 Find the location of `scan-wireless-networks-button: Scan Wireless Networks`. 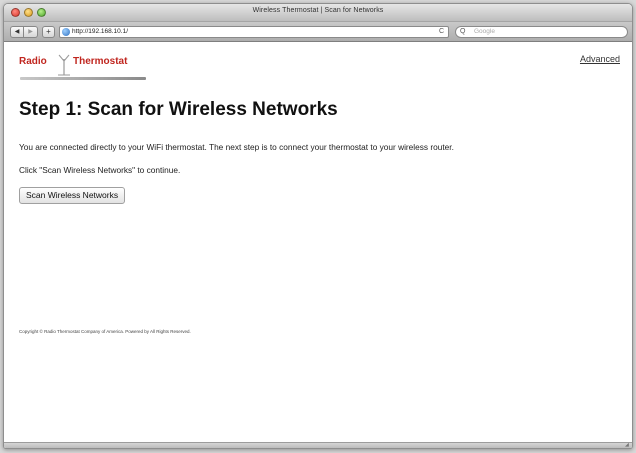

scan-wireless-networks-button: Scan Wireless Networks is located at coordinates (72, 195).